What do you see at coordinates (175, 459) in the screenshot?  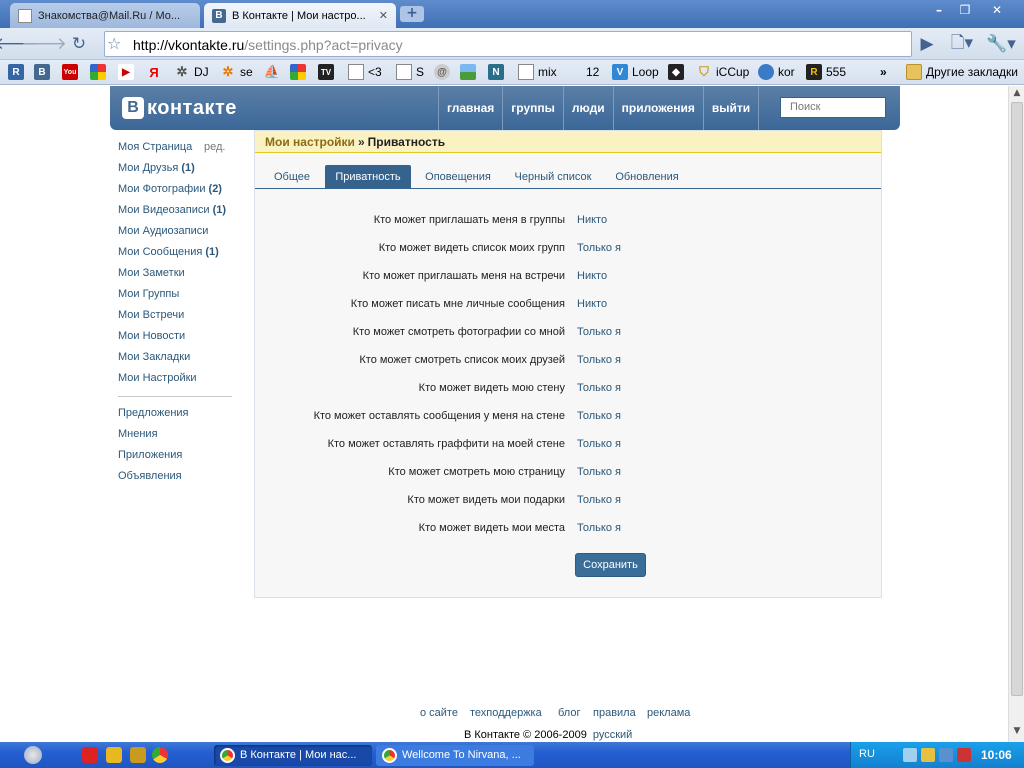 I see `left-menu-item-applications: Приложения` at bounding box center [175, 459].